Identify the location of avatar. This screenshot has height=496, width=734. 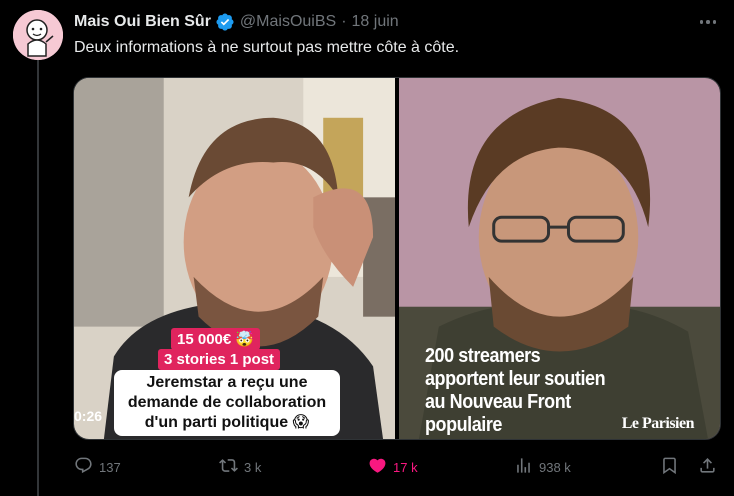
(38, 35).